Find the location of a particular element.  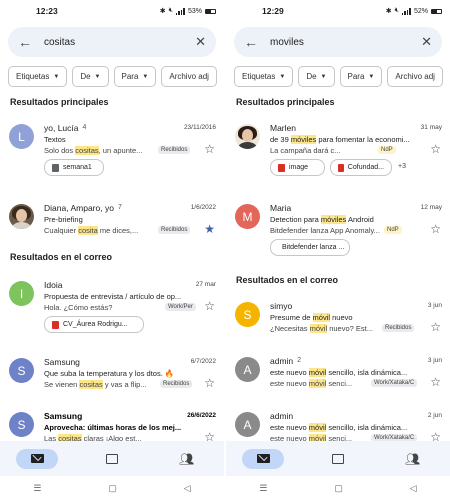

label-badge: Recibidos is located at coordinates (174, 150).